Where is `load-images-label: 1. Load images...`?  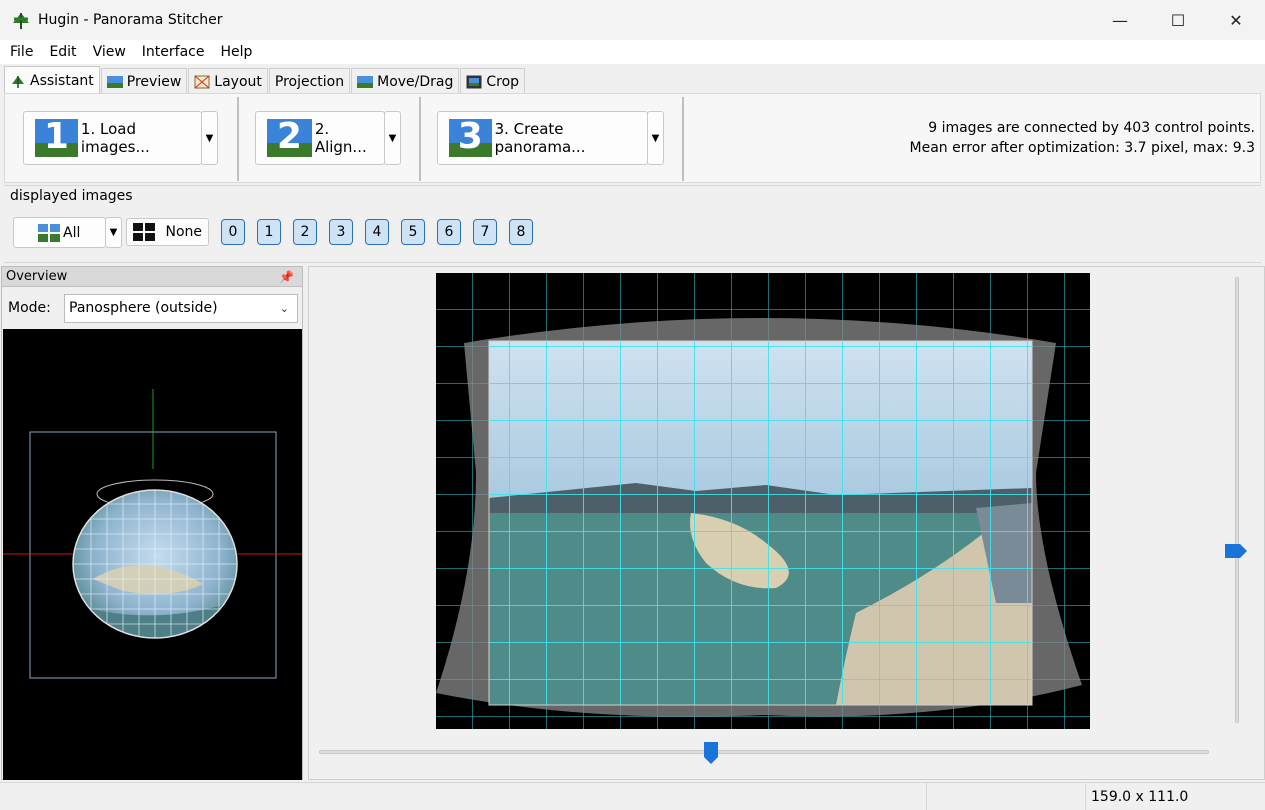
load-images-label: 1. Load images... is located at coordinates (115, 138).